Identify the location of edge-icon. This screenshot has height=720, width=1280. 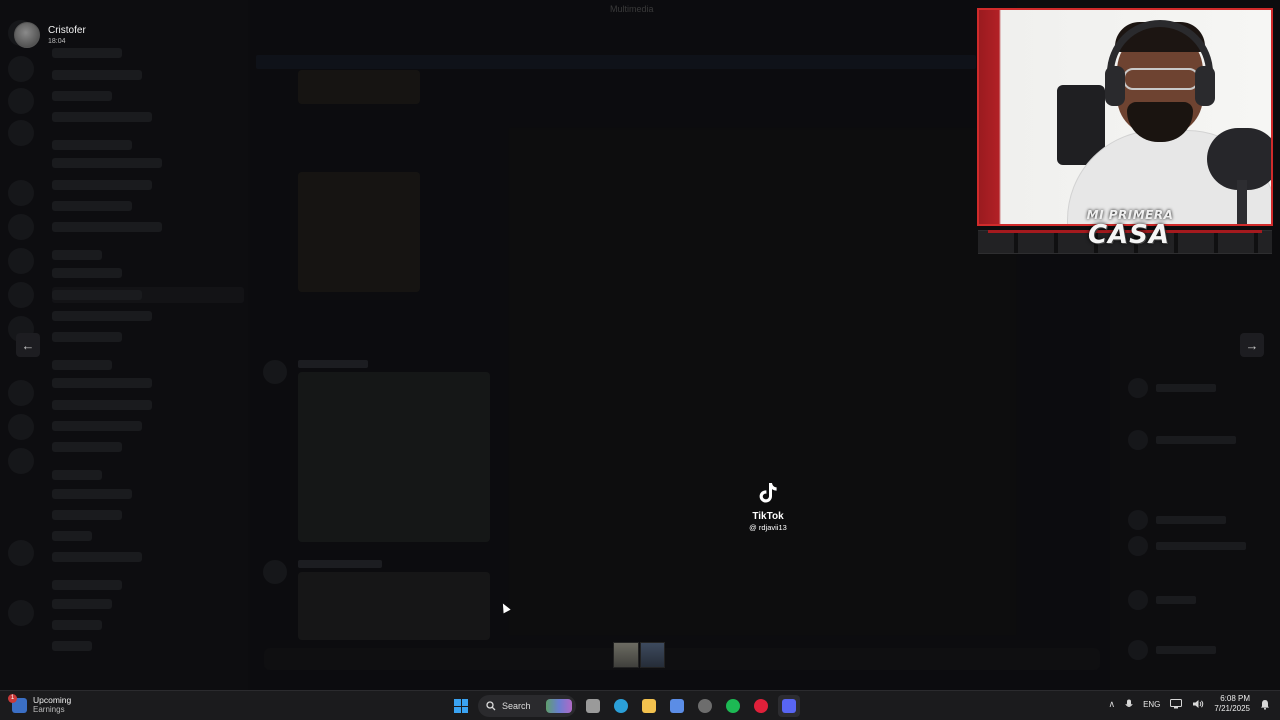
(621, 706).